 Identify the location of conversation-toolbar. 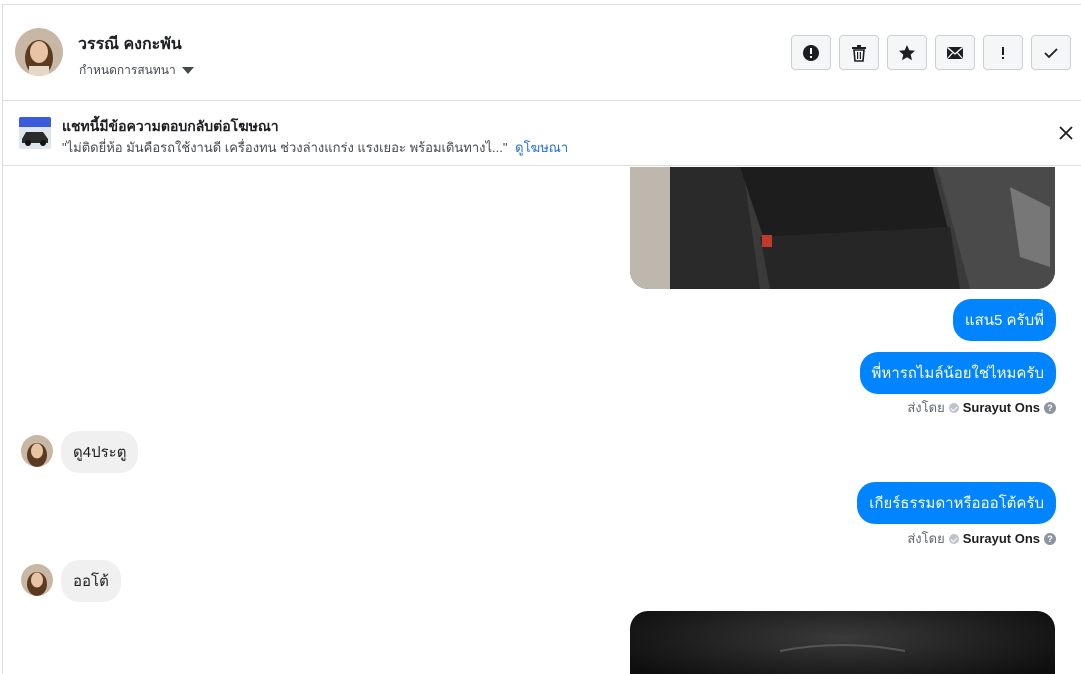
(931, 52).